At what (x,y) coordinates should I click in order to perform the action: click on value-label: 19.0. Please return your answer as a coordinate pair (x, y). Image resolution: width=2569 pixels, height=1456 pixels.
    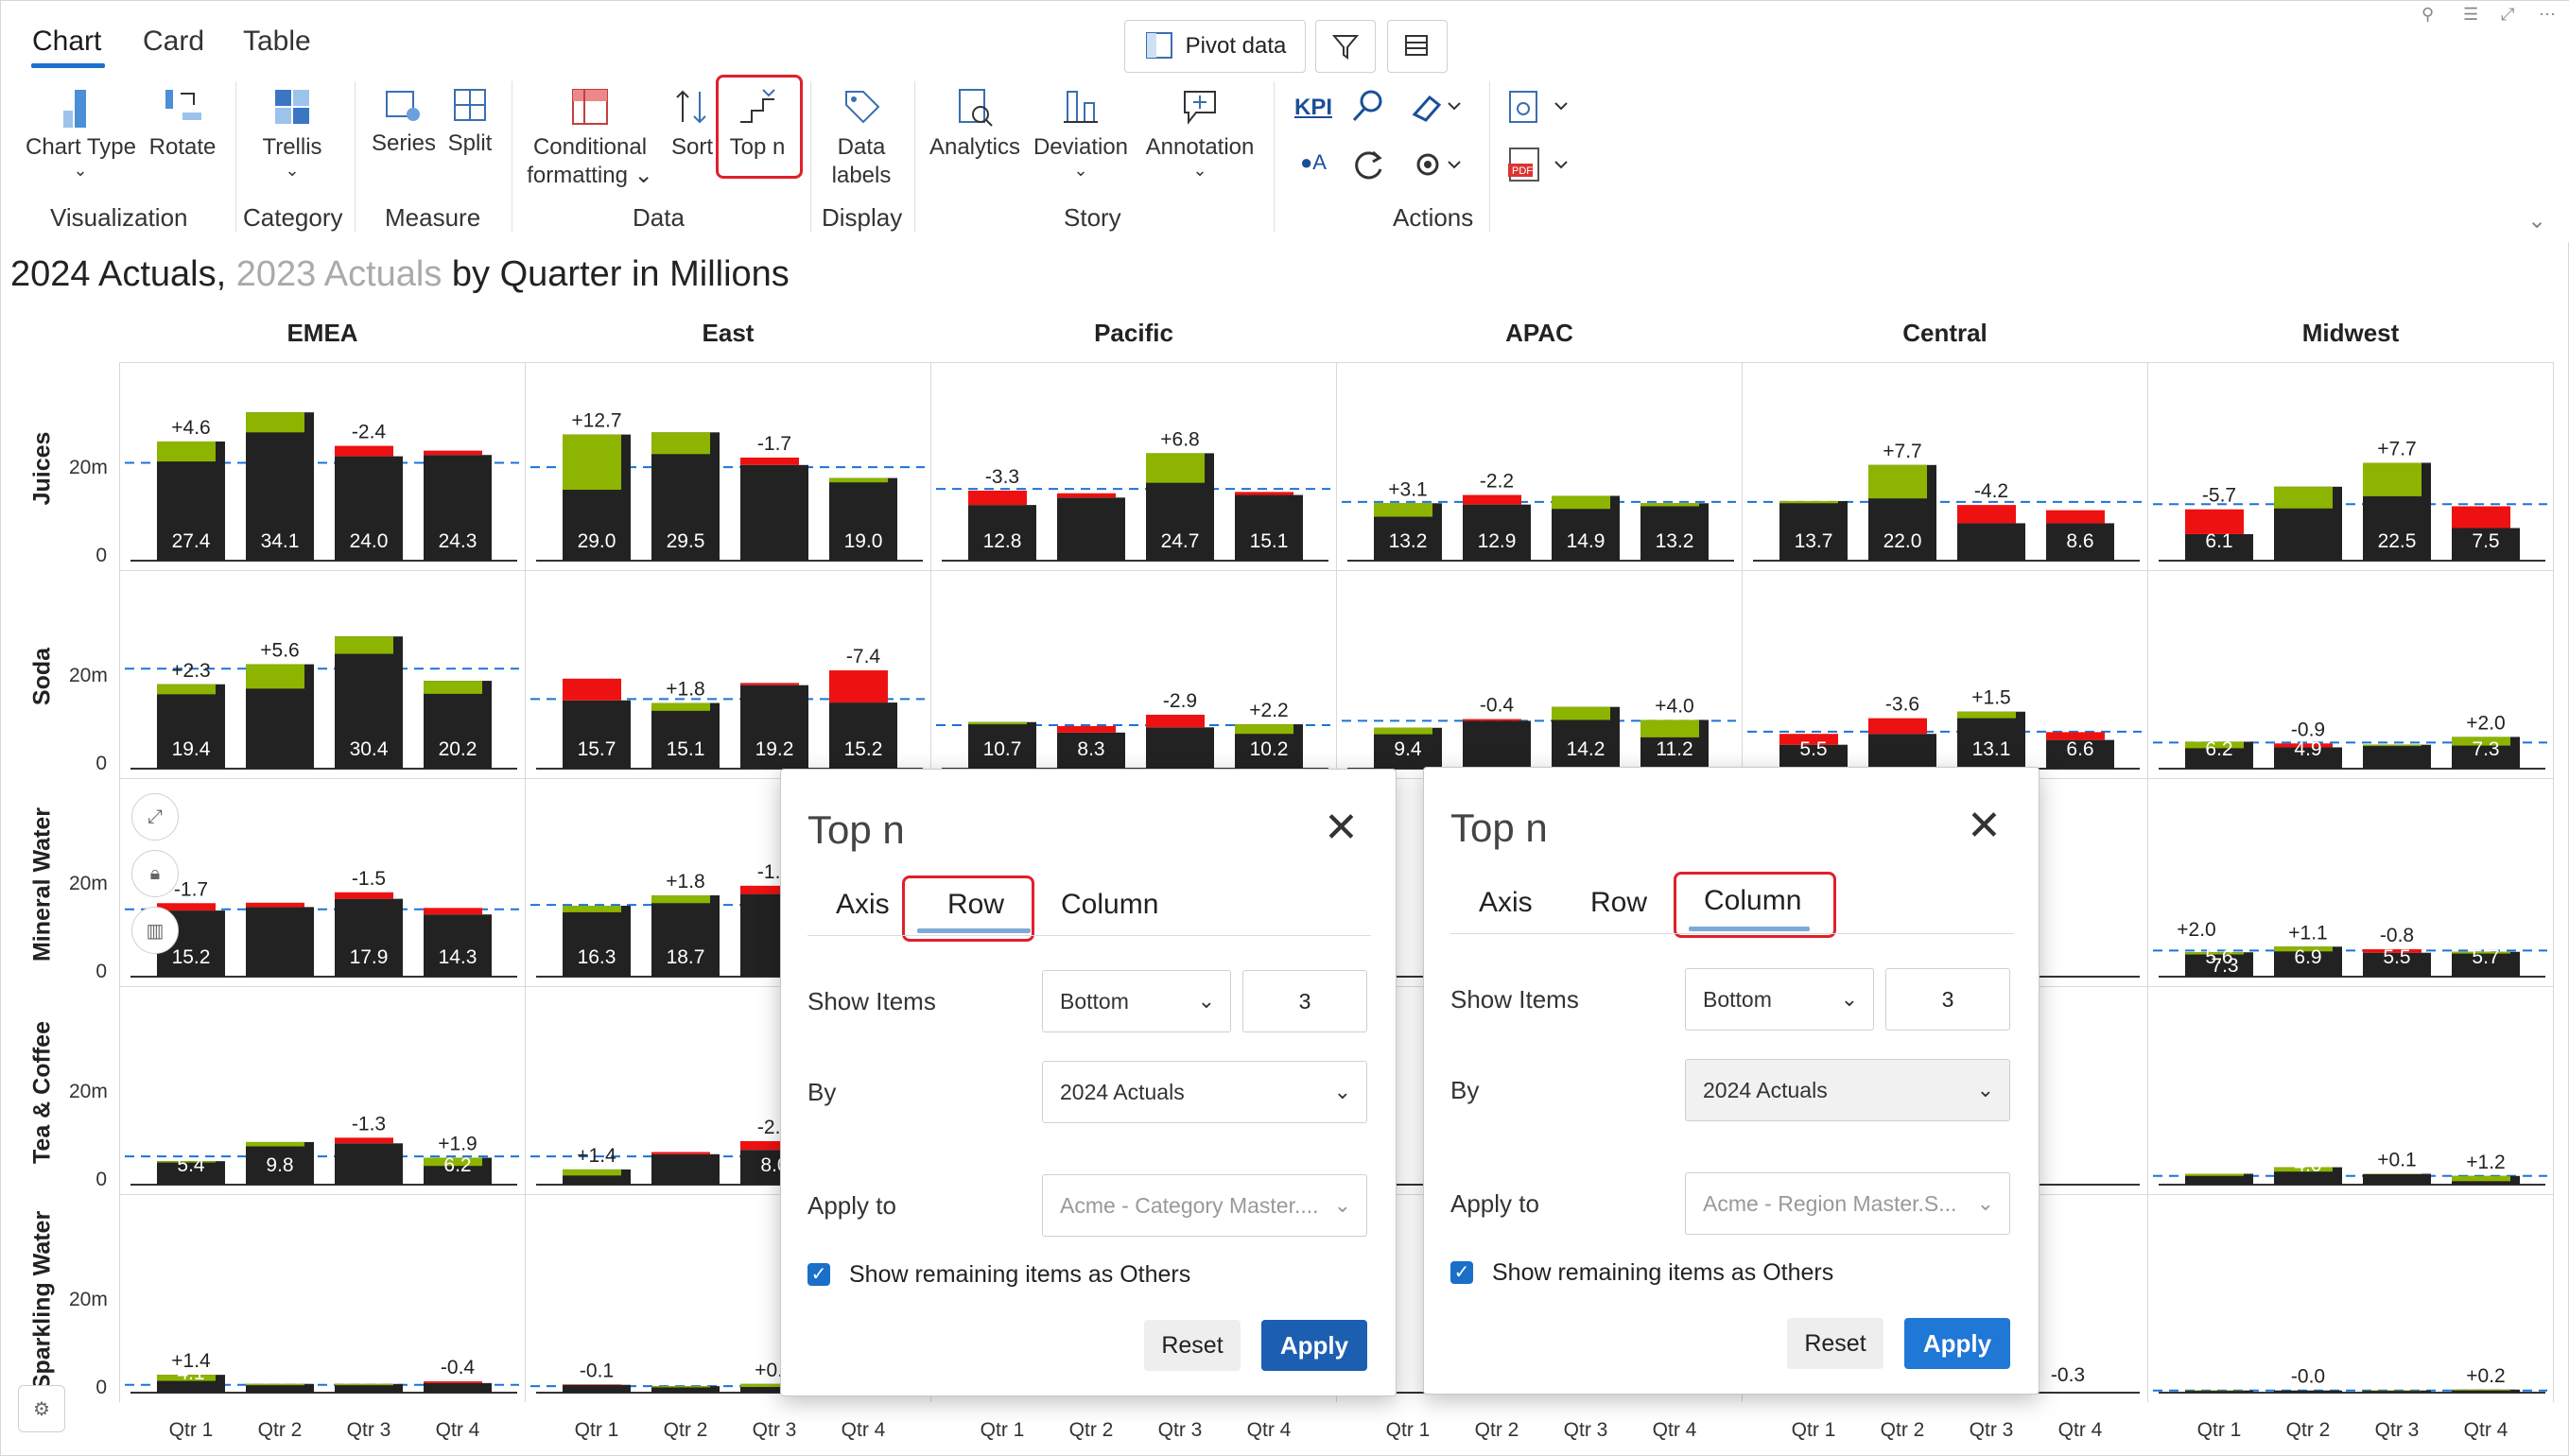
    Looking at the image, I should click on (863, 541).